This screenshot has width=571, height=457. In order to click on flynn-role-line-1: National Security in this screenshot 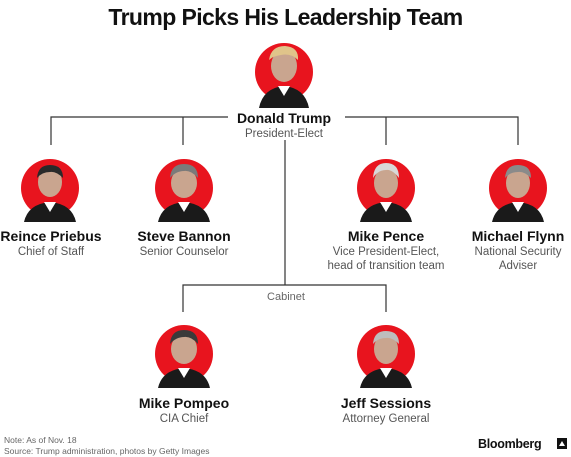, I will do `click(518, 252)`.